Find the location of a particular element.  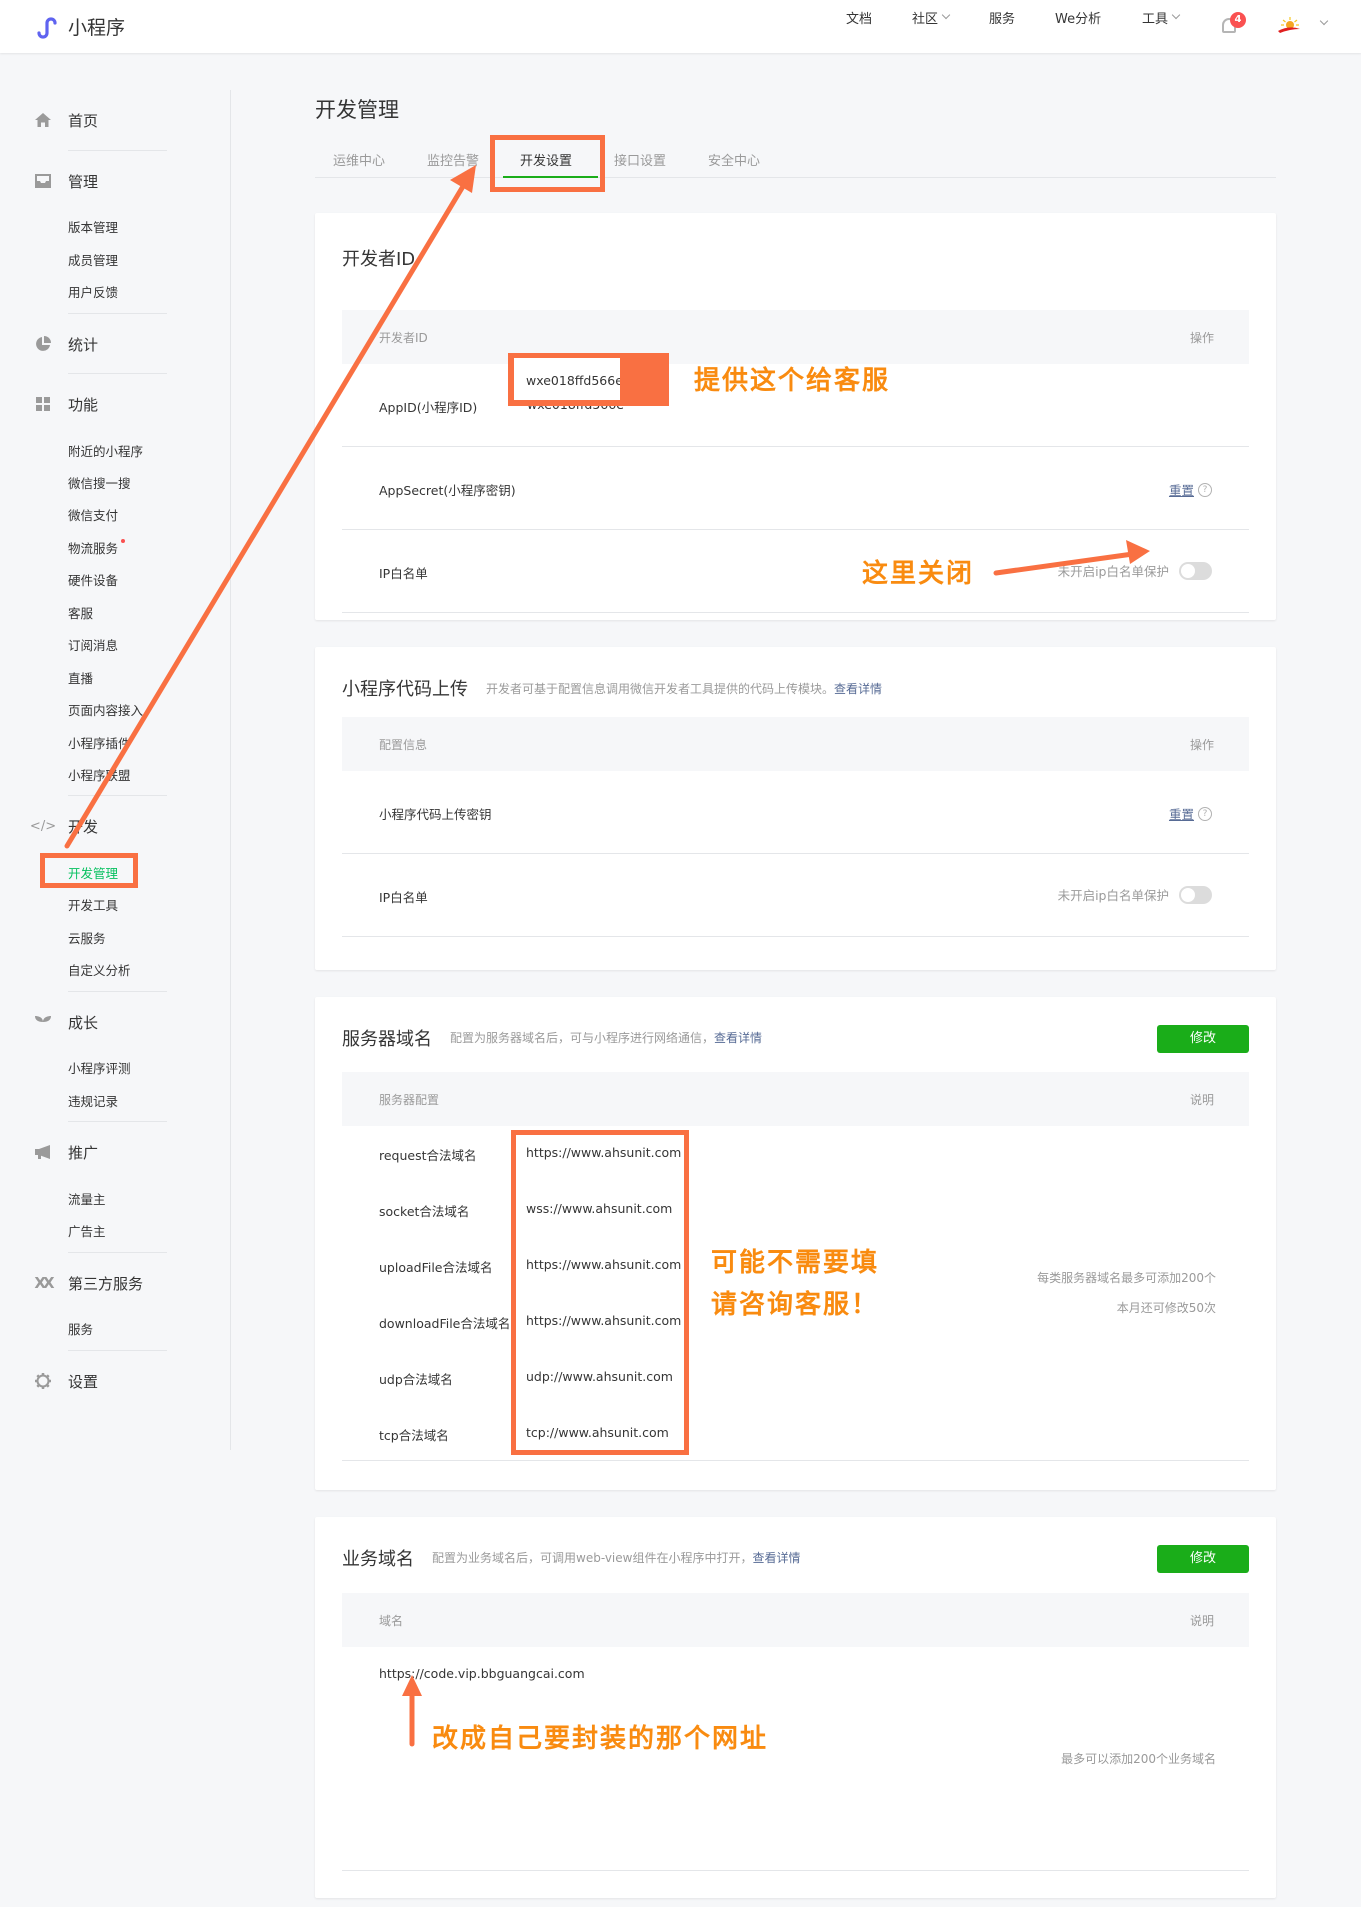

sidebar-item-promotion: 推广 is located at coordinates (66, 1152).